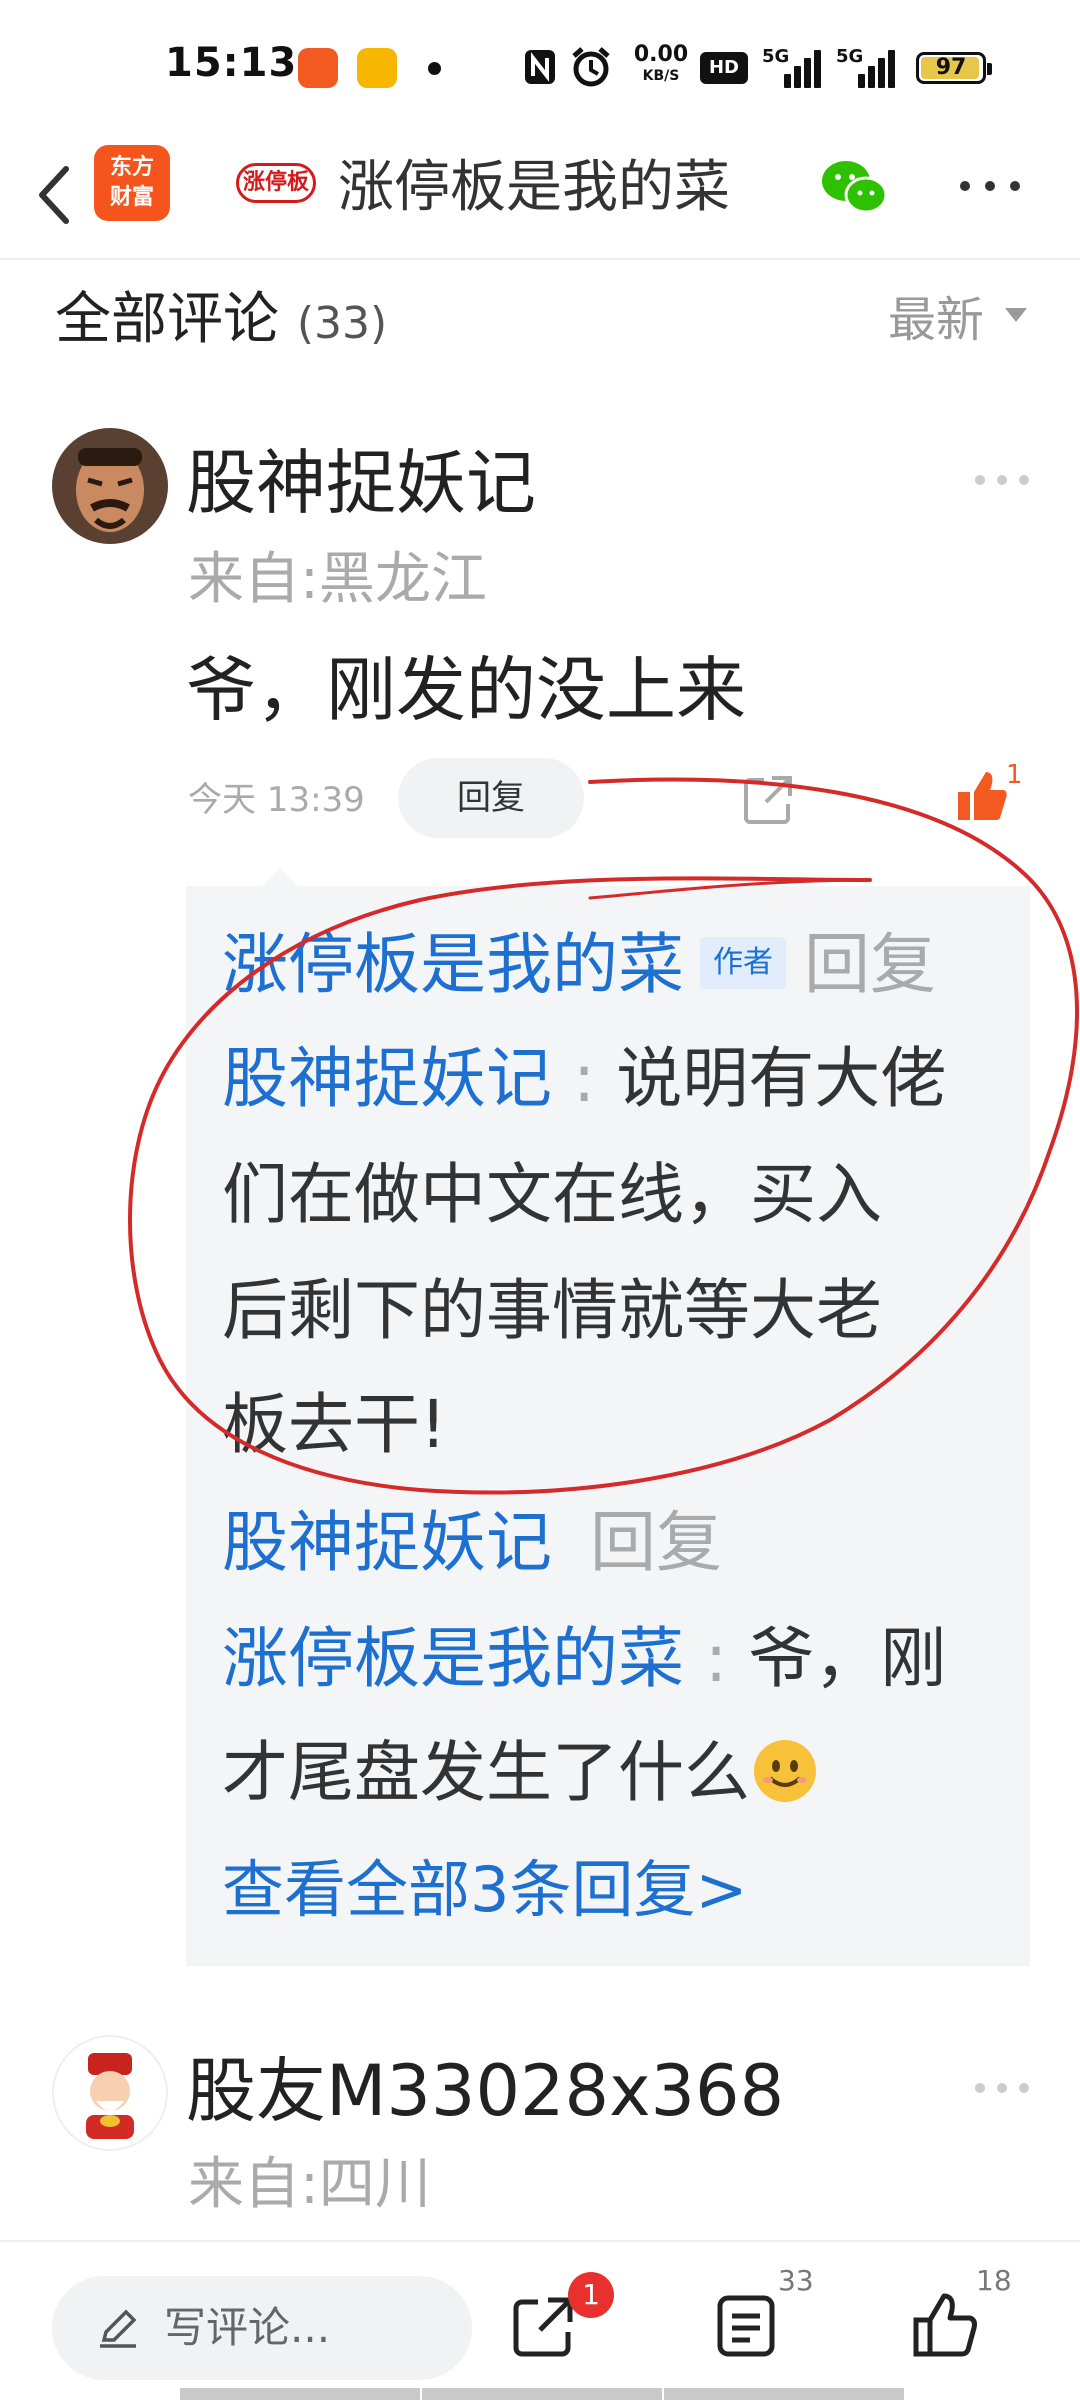 The height and width of the screenshot is (2400, 1080). What do you see at coordinates (746, 2326) in the screenshot?
I see `comments-icon` at bounding box center [746, 2326].